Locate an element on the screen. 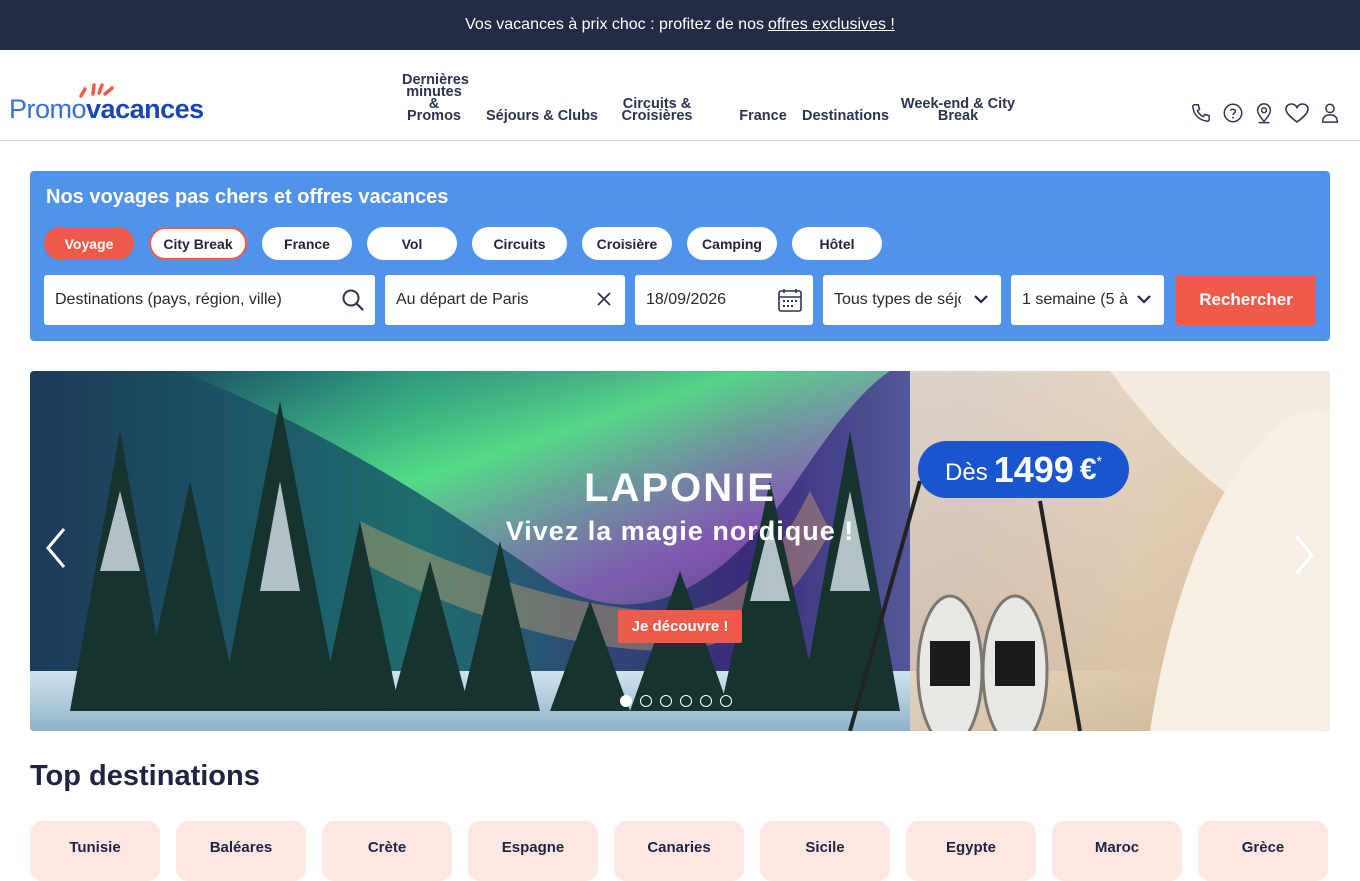  tab-france: France is located at coordinates (307, 243).